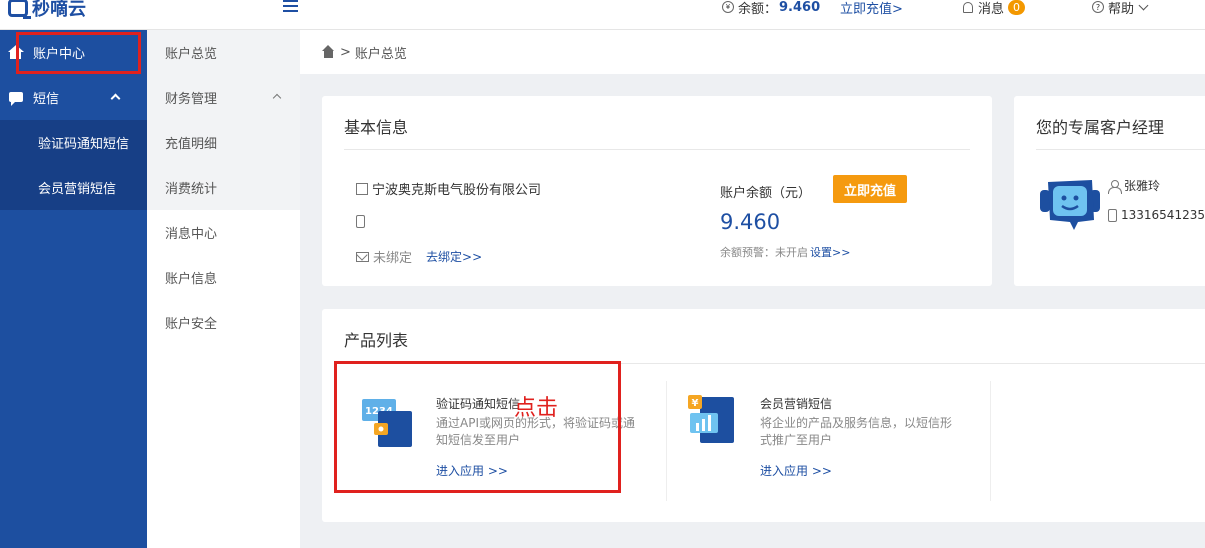  Describe the element at coordinates (59, 10) in the screenshot. I see `logo-text: 秒嘀云` at that location.